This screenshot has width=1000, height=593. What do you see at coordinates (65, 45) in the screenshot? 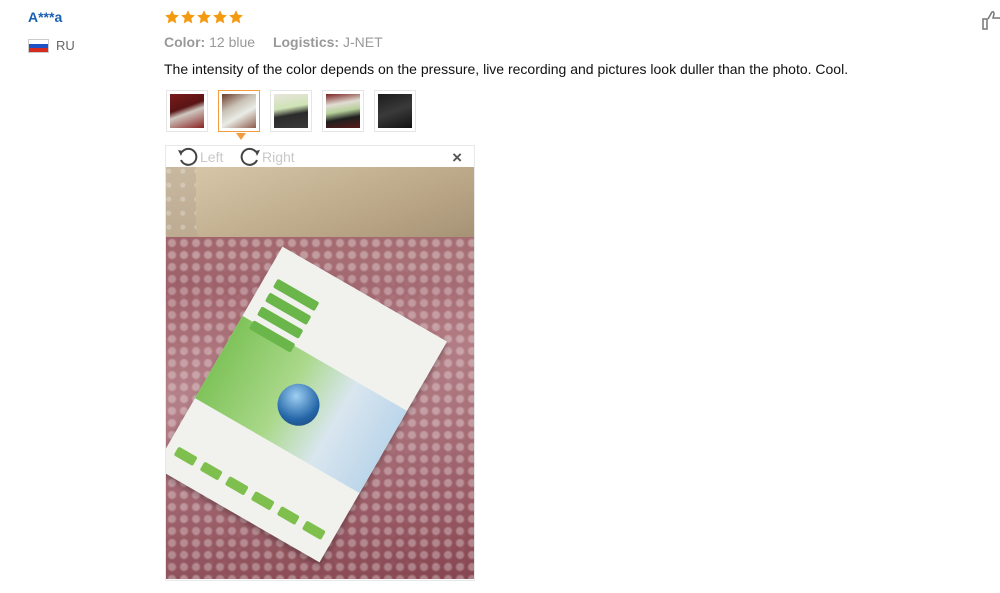
I see `country-code: RU` at bounding box center [65, 45].